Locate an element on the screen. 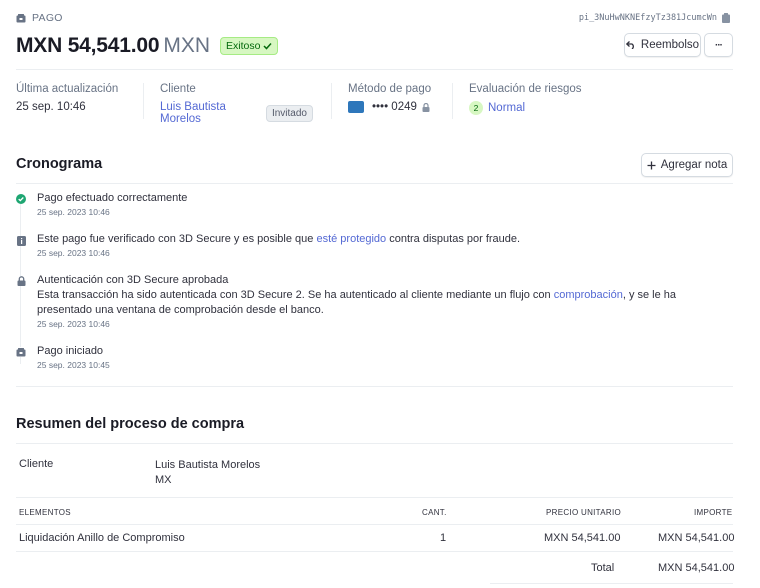 Image resolution: width=760 pixels, height=588 pixels. item-unit-price: MXN 54,541.00 is located at coordinates (582, 538).